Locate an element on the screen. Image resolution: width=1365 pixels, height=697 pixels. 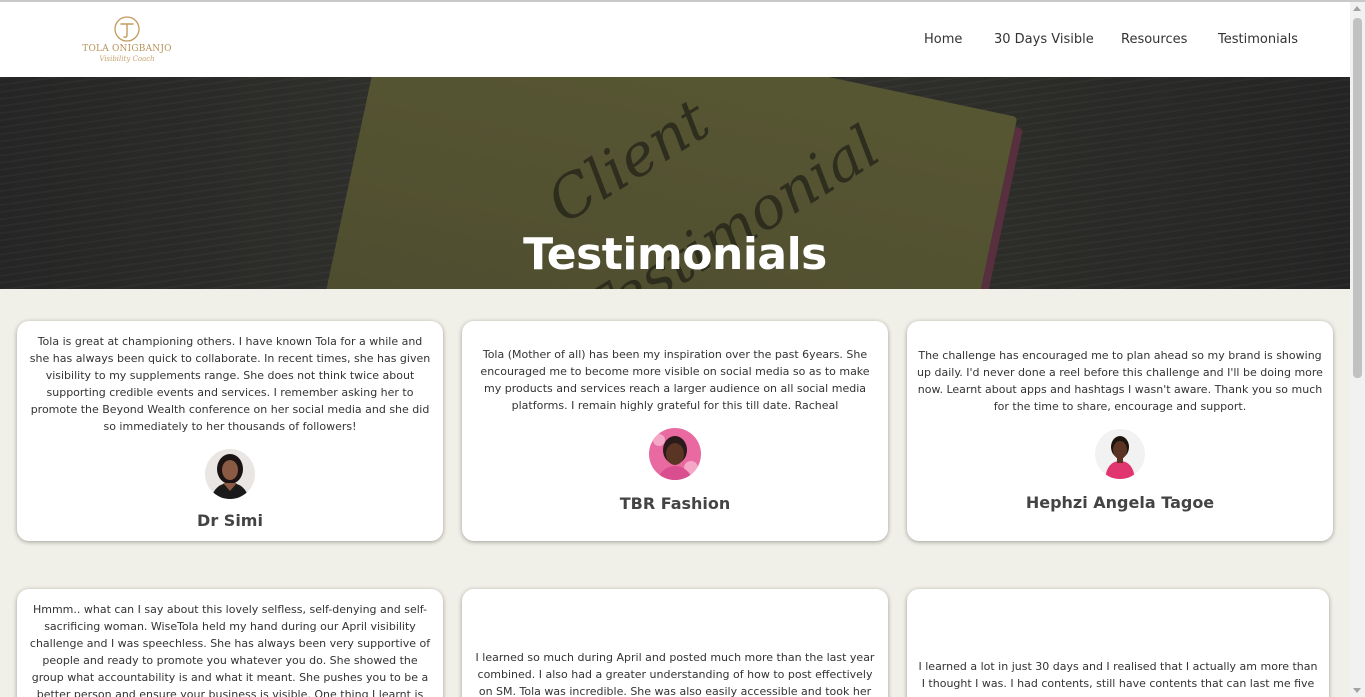
page-scrollbar is located at coordinates (1357, 349).